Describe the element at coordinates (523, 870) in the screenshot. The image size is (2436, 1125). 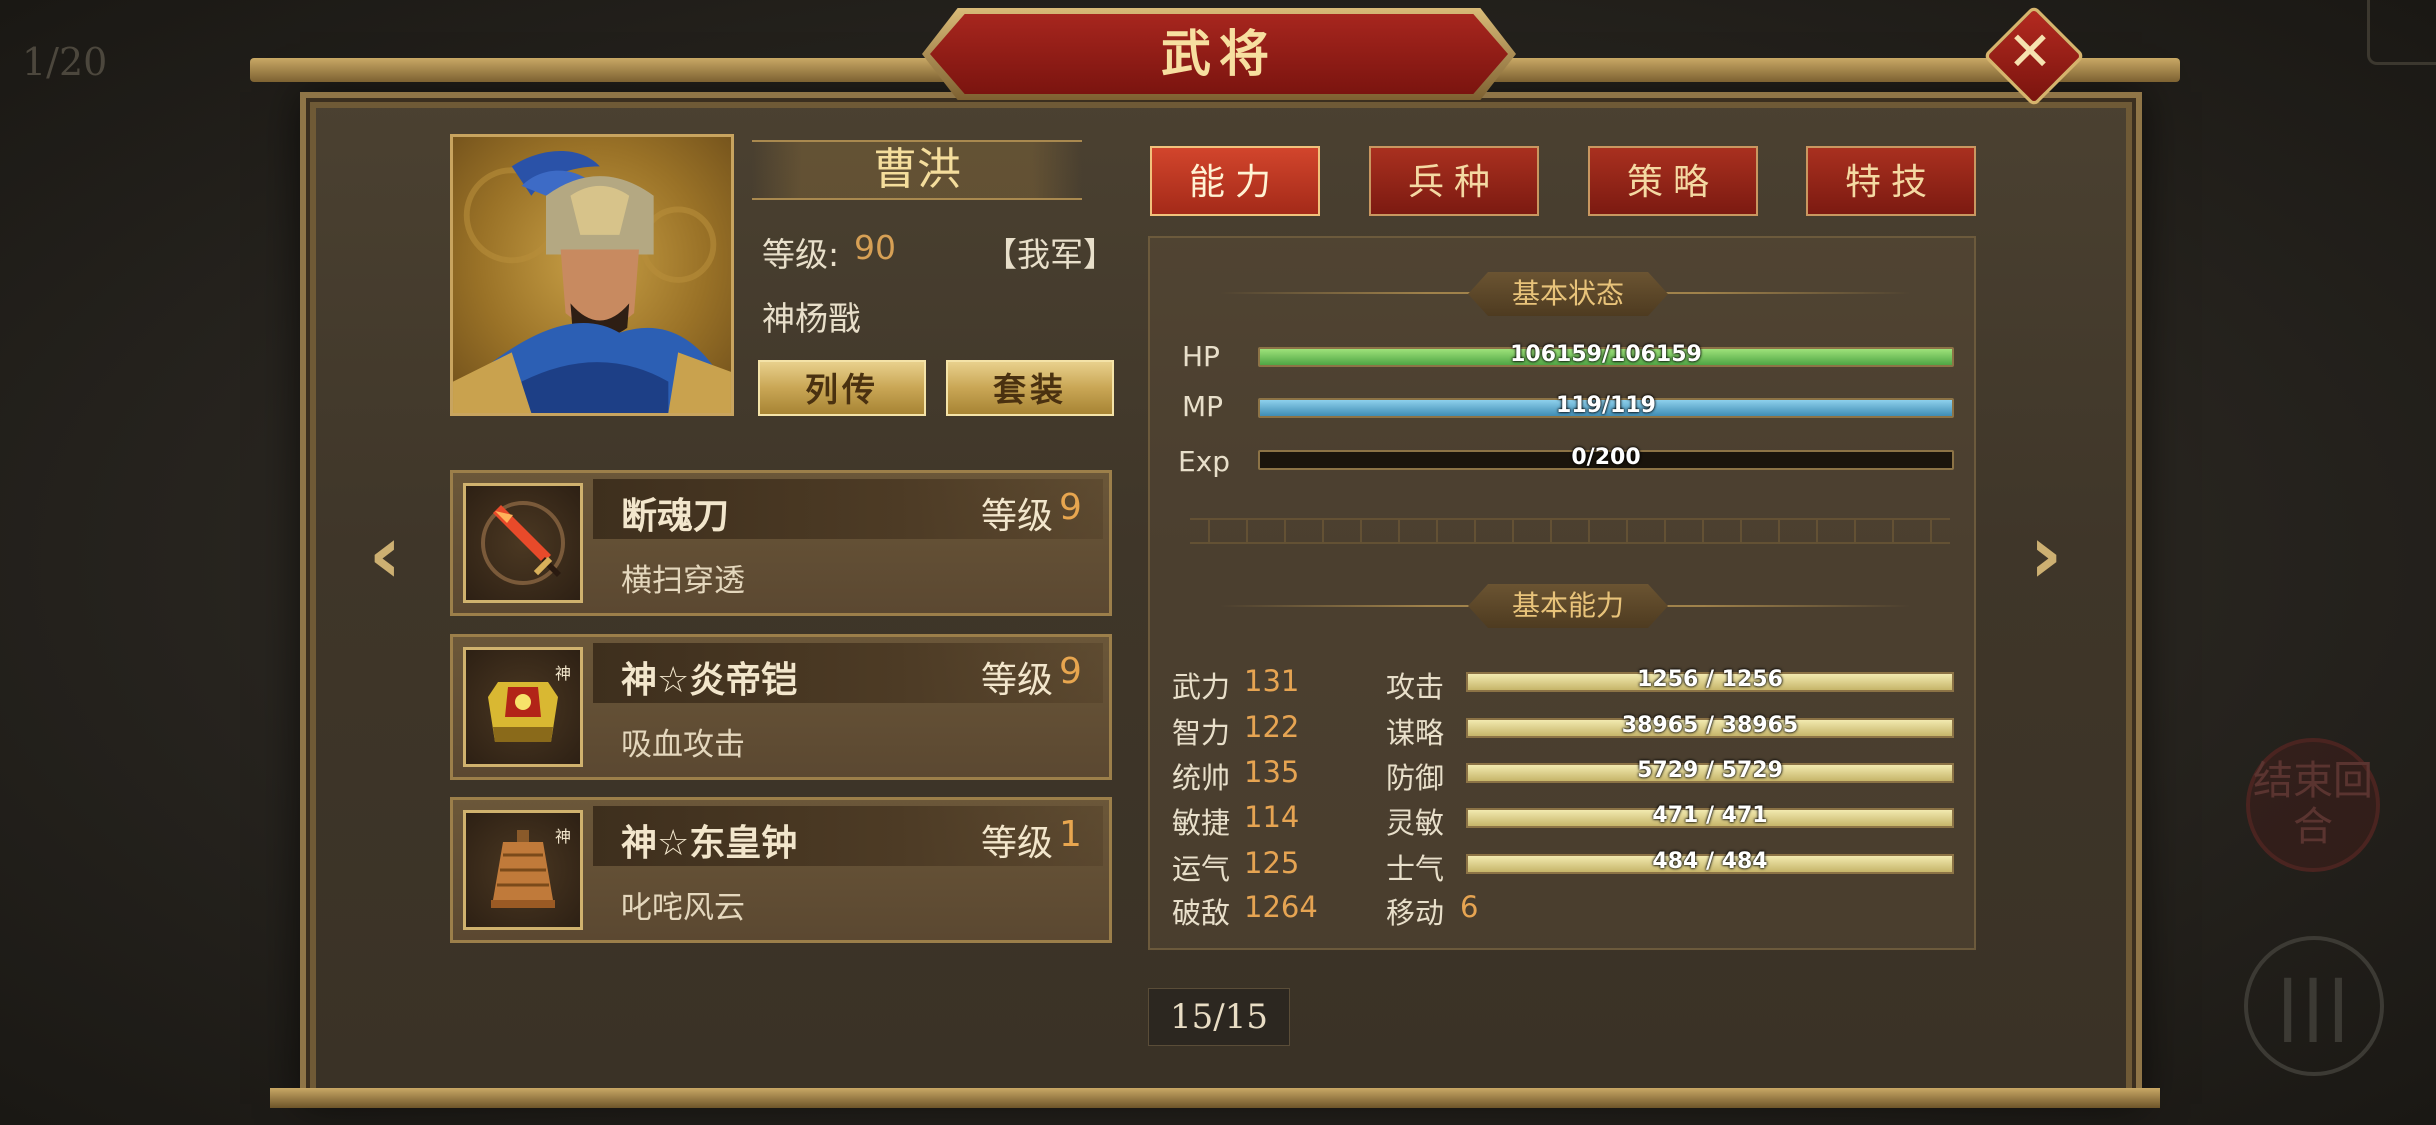
I see `bronze-bell-icon: 神` at that location.